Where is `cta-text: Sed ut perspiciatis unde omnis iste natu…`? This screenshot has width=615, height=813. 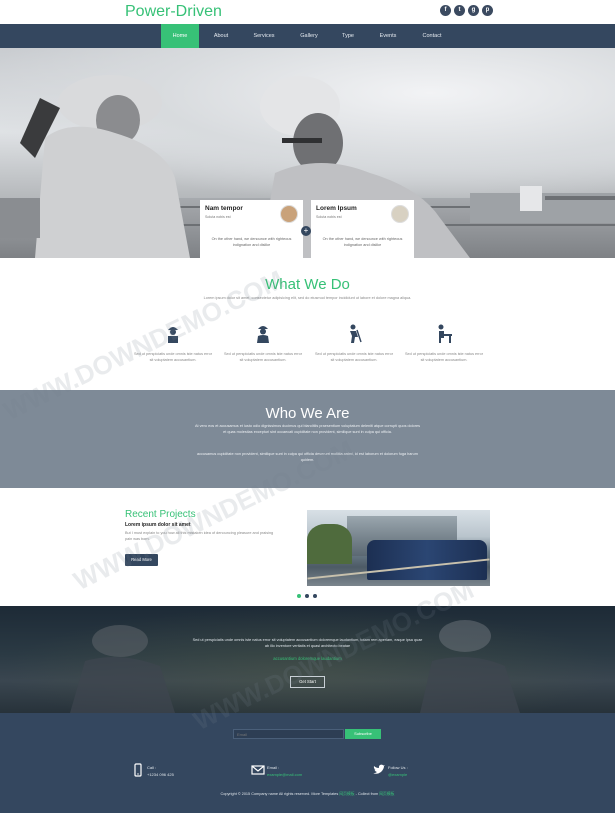 cta-text: Sed ut perspiciatis unde omnis iste natu… is located at coordinates (307, 643).